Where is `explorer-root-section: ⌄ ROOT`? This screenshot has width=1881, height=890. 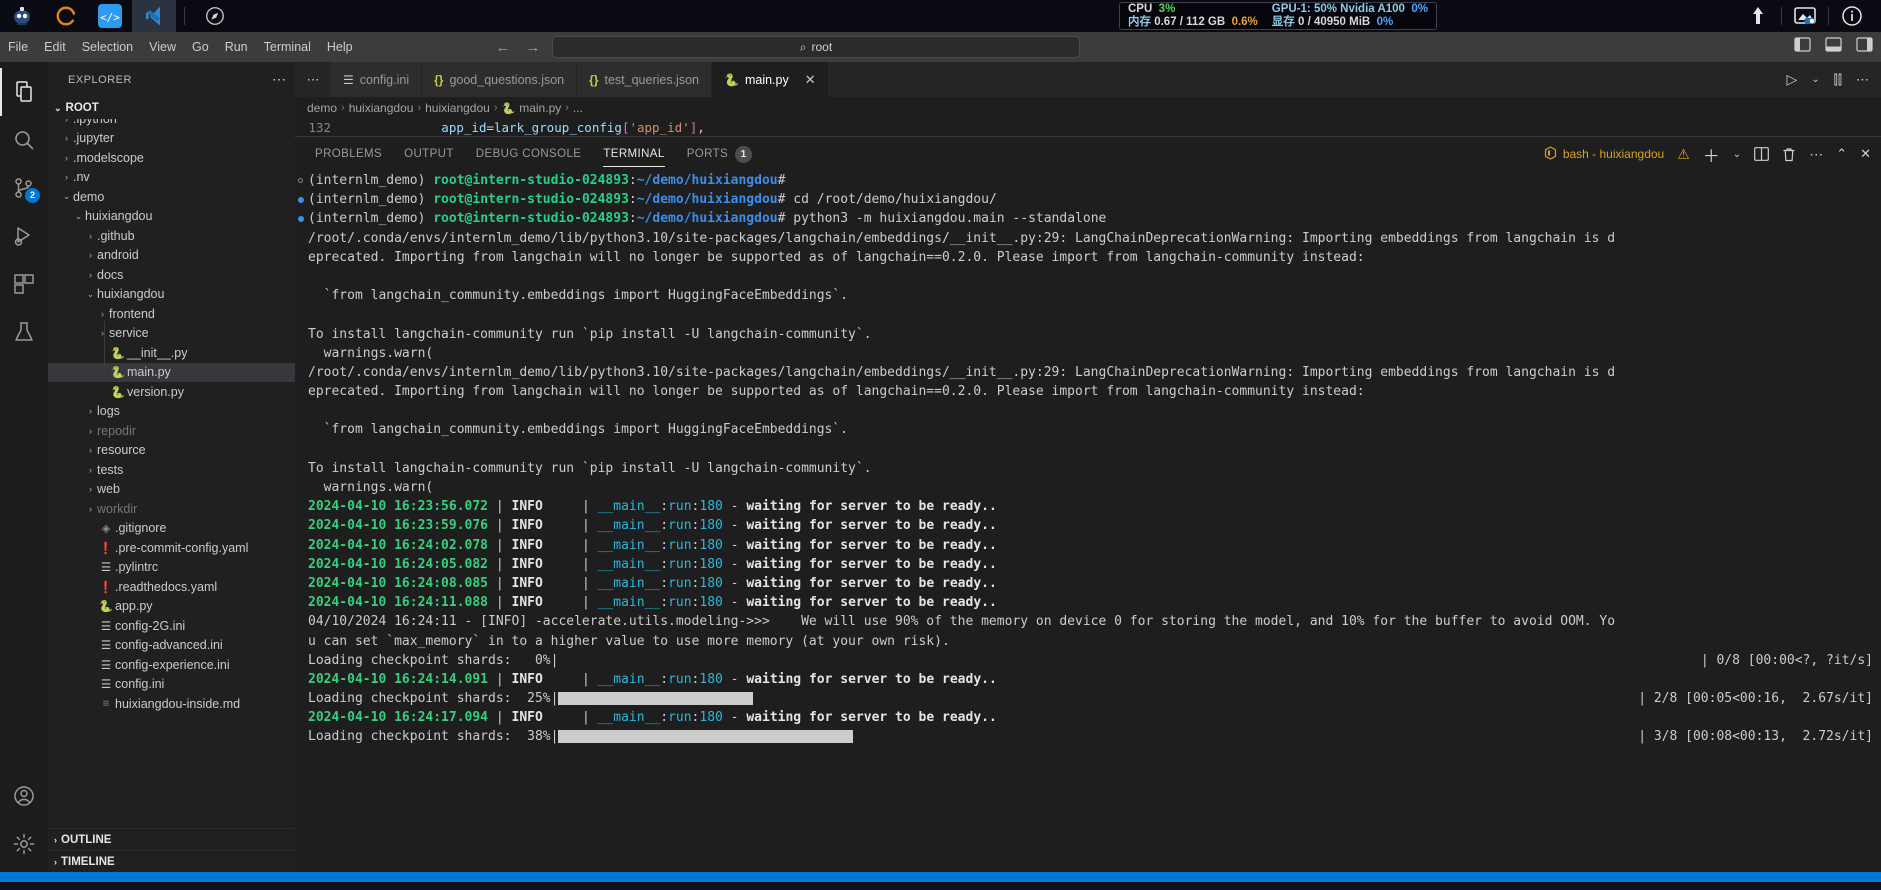 explorer-root-section: ⌄ ROOT is located at coordinates (171, 108).